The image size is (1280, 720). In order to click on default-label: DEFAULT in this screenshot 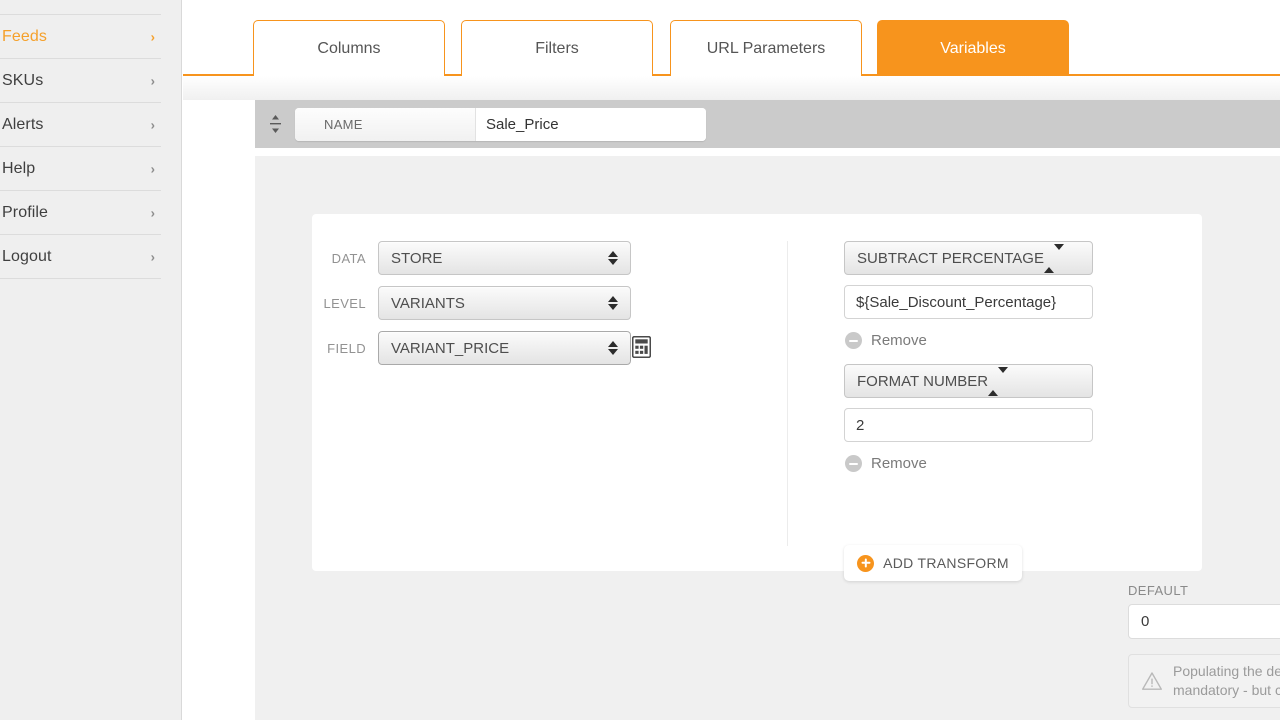, I will do `click(1158, 590)`.